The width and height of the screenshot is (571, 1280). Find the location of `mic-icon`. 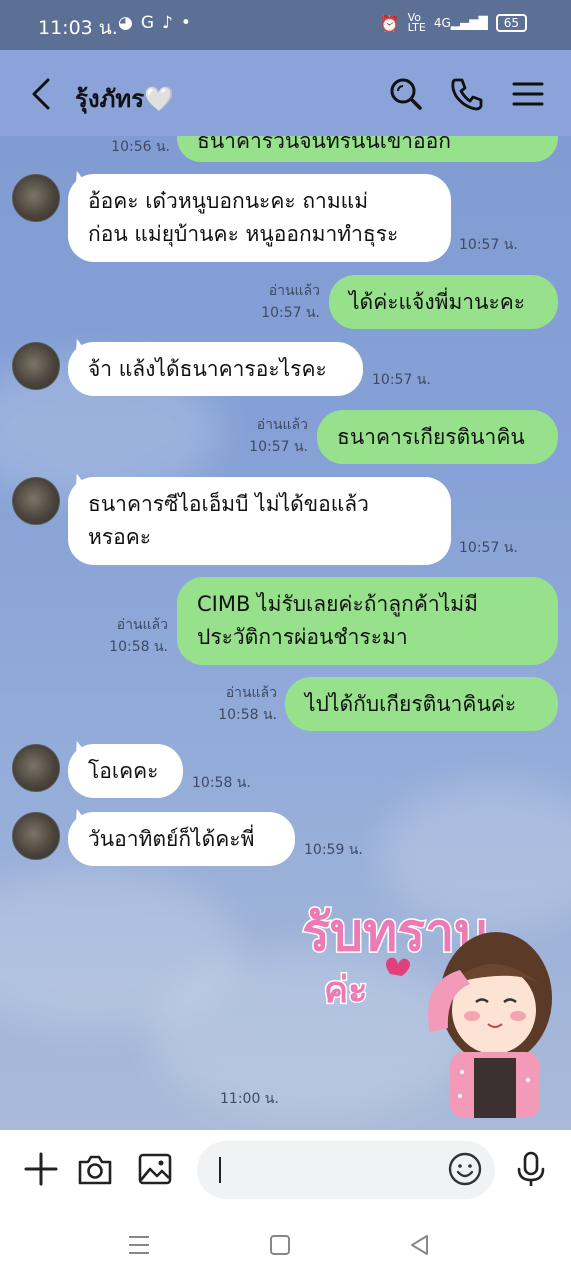

mic-icon is located at coordinates (531, 1169).